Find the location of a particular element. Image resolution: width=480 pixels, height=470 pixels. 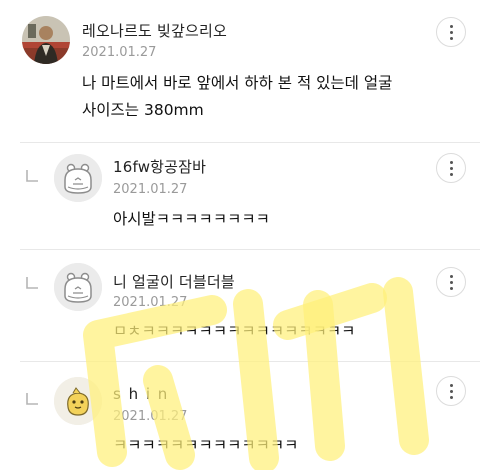

comment-author: 레오나르도 빚갚으리오 is located at coordinates (154, 30).